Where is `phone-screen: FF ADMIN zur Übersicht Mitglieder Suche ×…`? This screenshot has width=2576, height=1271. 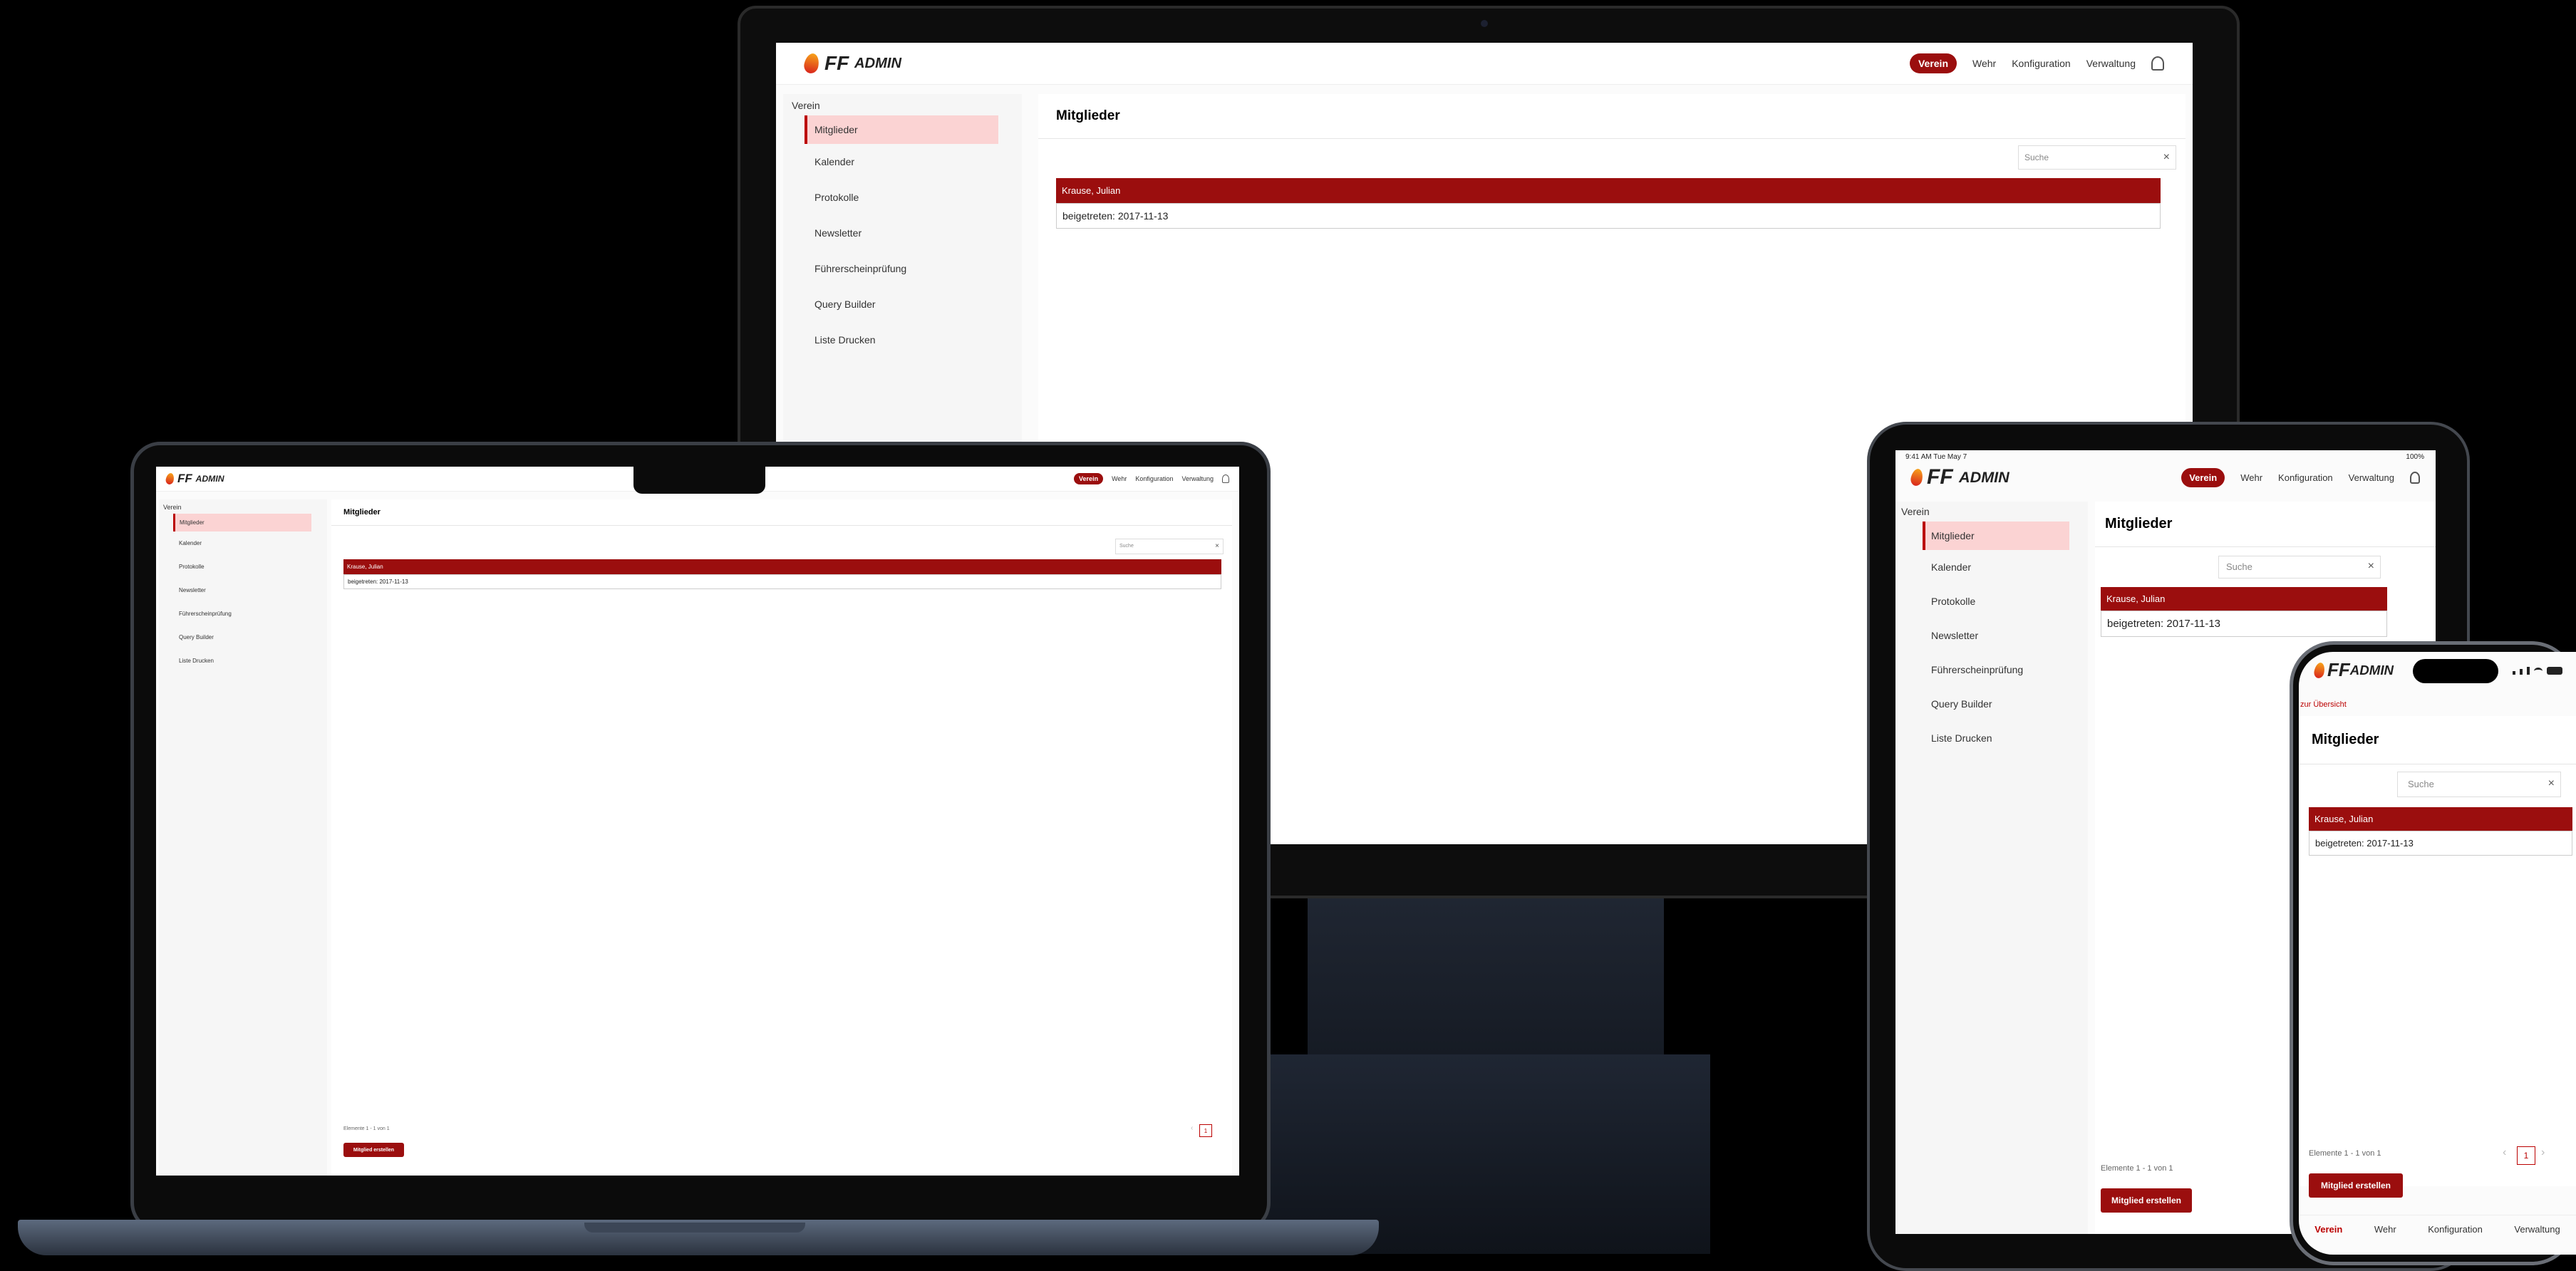
phone-screen: FF ADMIN zur Übersicht Mitglieder Suche ×… is located at coordinates (2438, 953).